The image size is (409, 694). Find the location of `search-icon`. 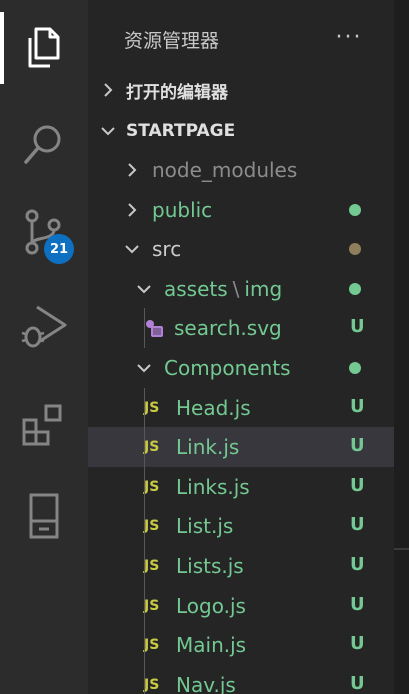

search-icon is located at coordinates (42, 144).